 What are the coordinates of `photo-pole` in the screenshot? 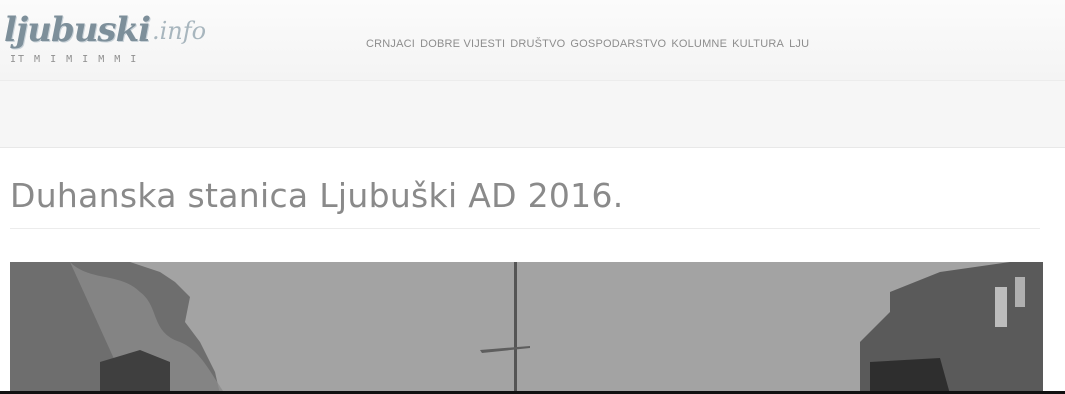 It's located at (515, 328).